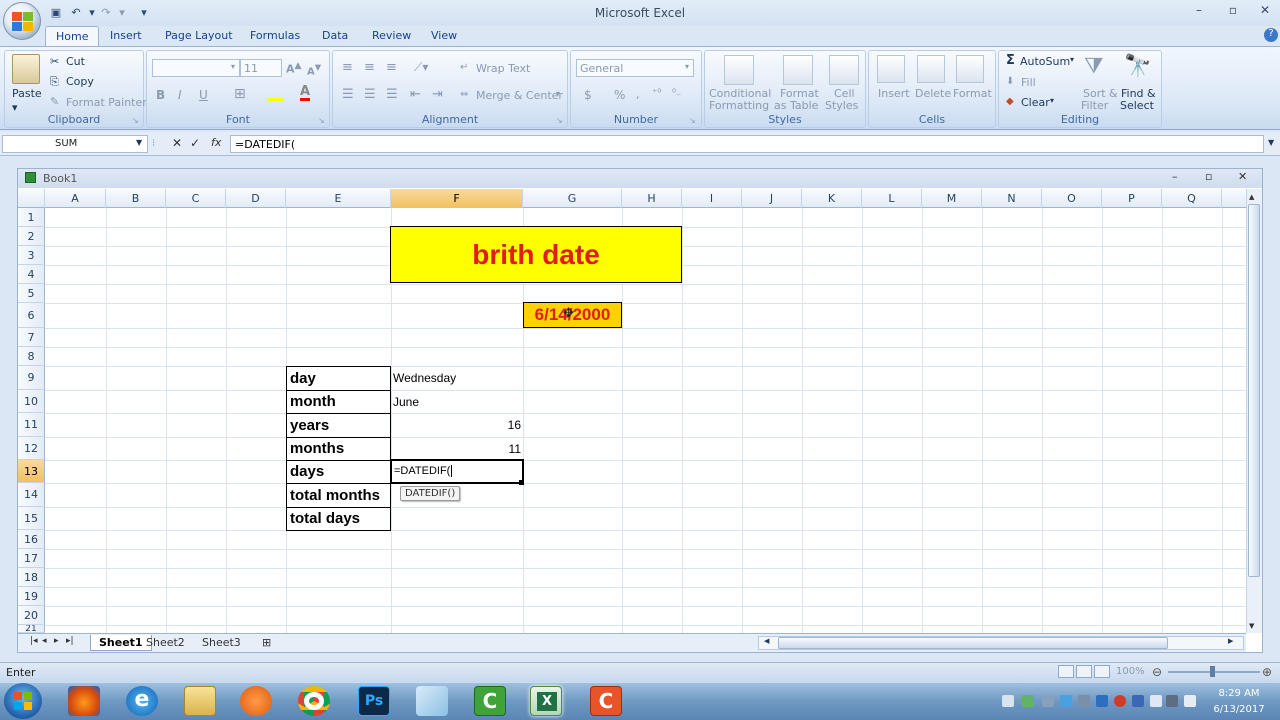  I want to click on orientation-icon: ⟋▾, so click(421, 67).